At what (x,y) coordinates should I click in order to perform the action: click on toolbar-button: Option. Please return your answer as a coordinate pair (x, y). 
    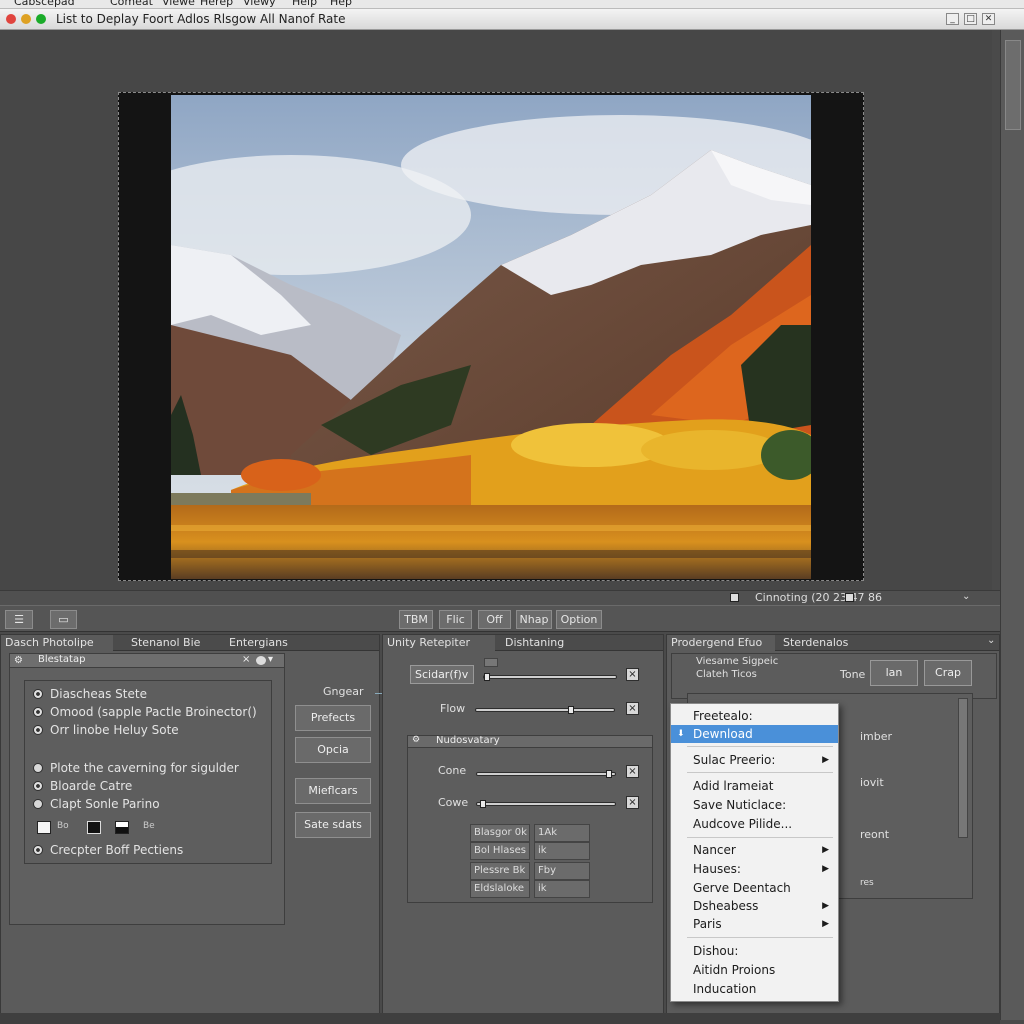
    Looking at the image, I should click on (579, 619).